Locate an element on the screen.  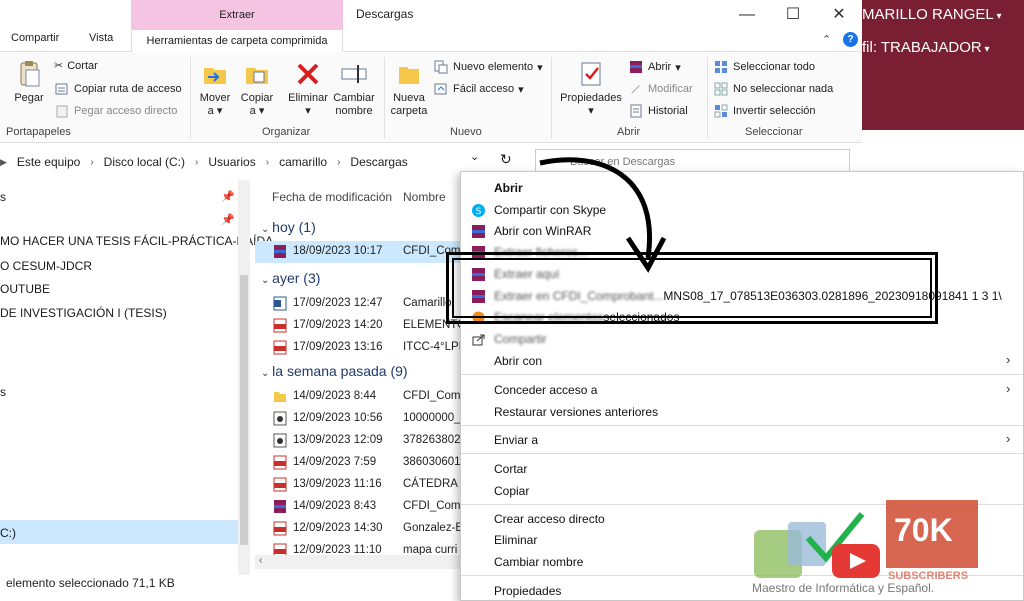
subscriber-count: 70K is located at coordinates (923, 530).